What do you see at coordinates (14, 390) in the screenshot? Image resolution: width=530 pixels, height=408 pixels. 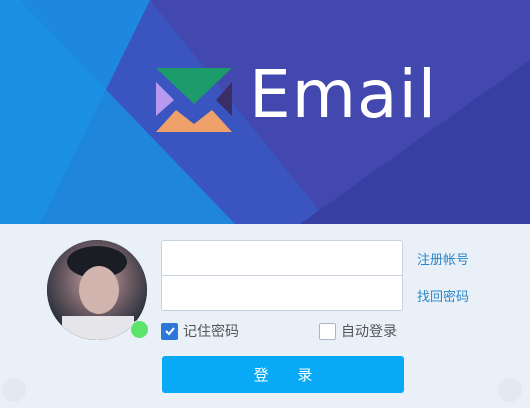 I see `bottom-left-corner-button` at bounding box center [14, 390].